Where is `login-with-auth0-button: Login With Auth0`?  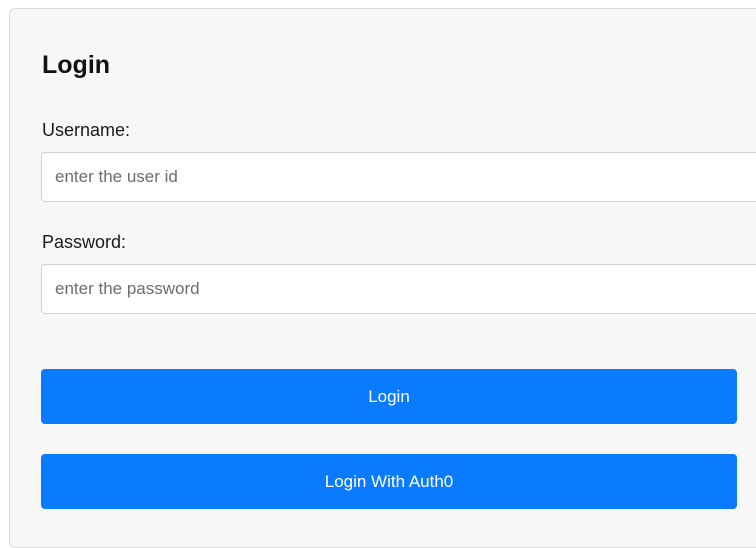 login-with-auth0-button: Login With Auth0 is located at coordinates (389, 481).